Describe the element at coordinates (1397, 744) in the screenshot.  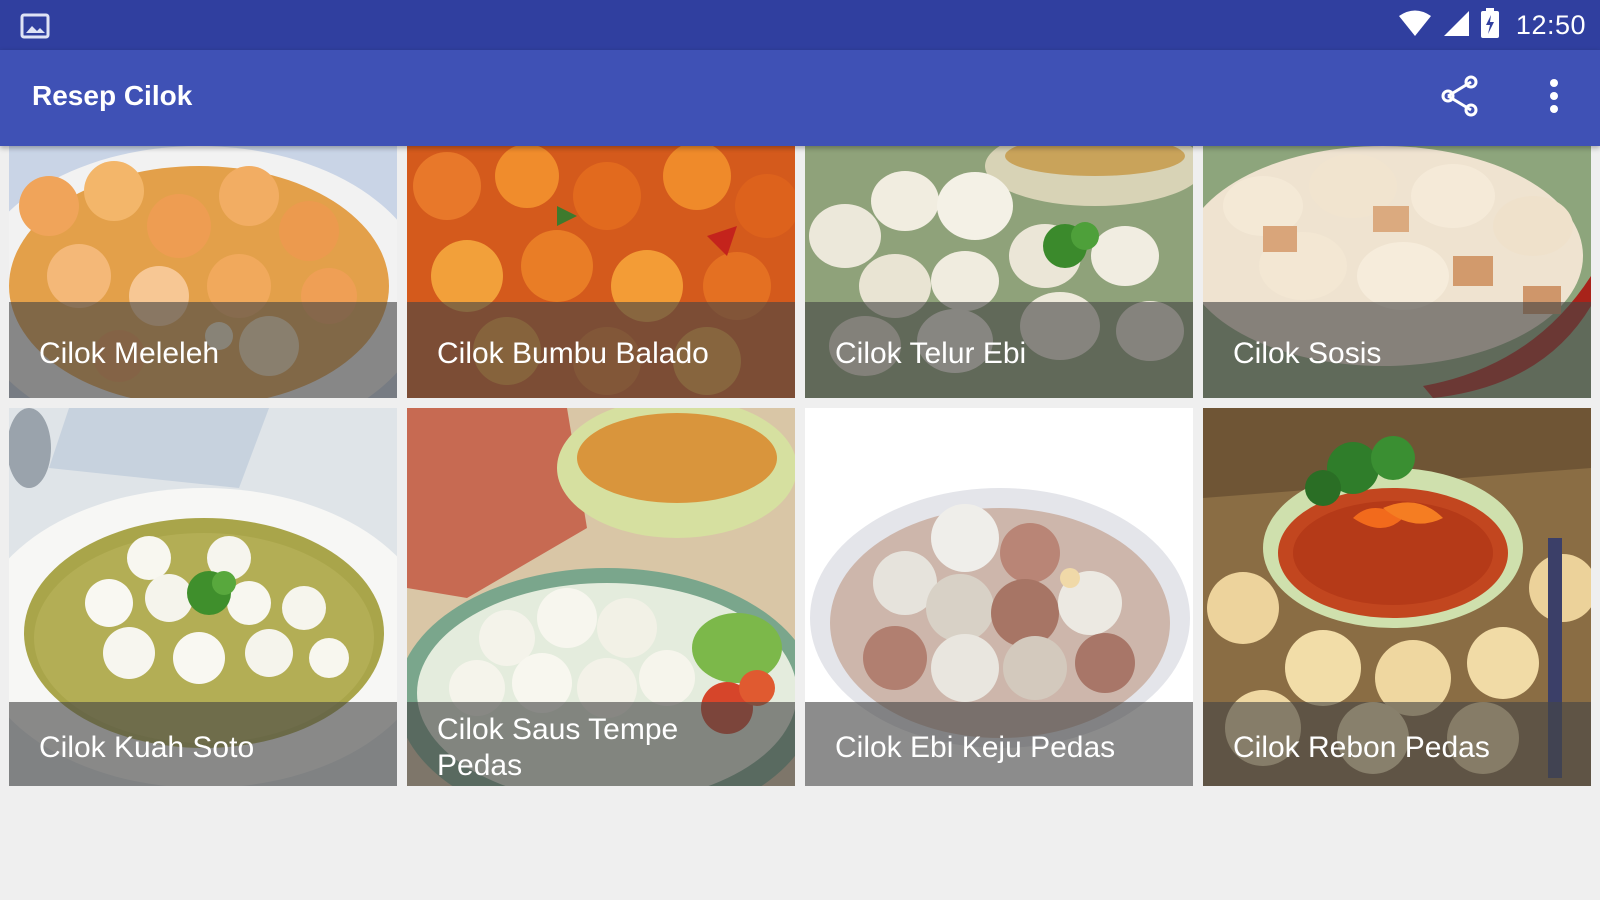
I see `recipe-title: Cilok Rebon Pedas` at that location.